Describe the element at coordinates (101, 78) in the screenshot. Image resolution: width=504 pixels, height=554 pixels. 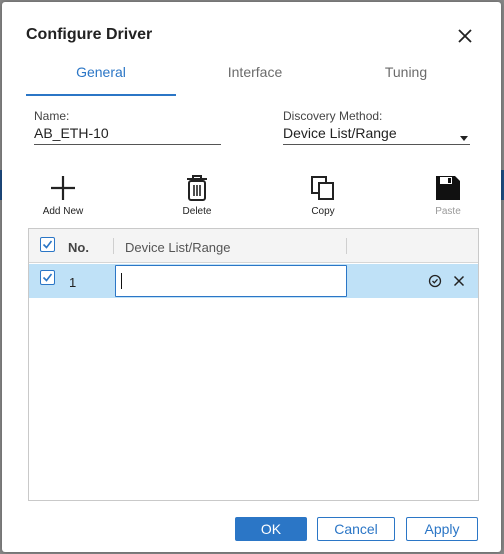
I see `tab-general: General` at that location.